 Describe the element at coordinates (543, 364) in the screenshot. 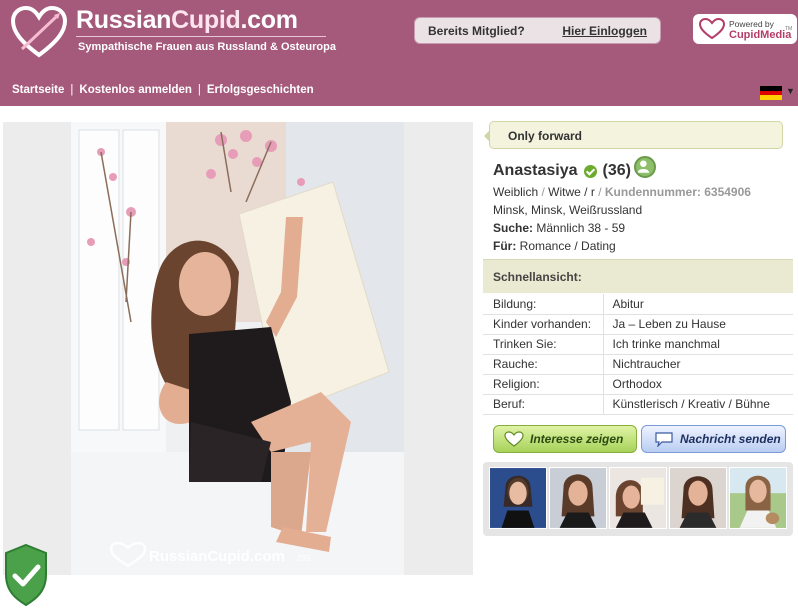

I see `quickview-label: Rauche:` at that location.